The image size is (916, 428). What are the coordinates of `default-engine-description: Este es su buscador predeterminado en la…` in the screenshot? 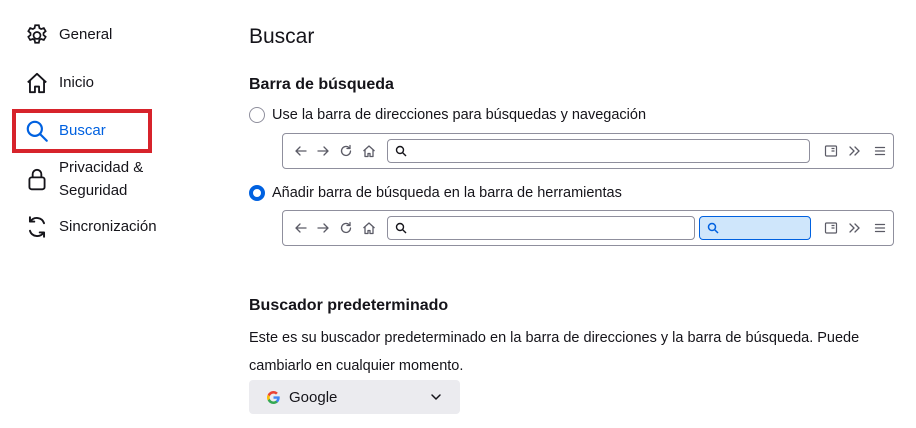 It's located at (554, 352).